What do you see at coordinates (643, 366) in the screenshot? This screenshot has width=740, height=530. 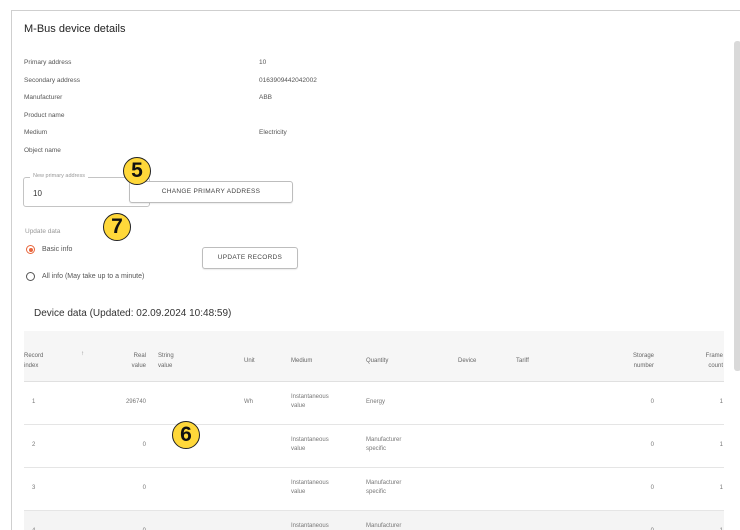 I see `header-line: number` at bounding box center [643, 366].